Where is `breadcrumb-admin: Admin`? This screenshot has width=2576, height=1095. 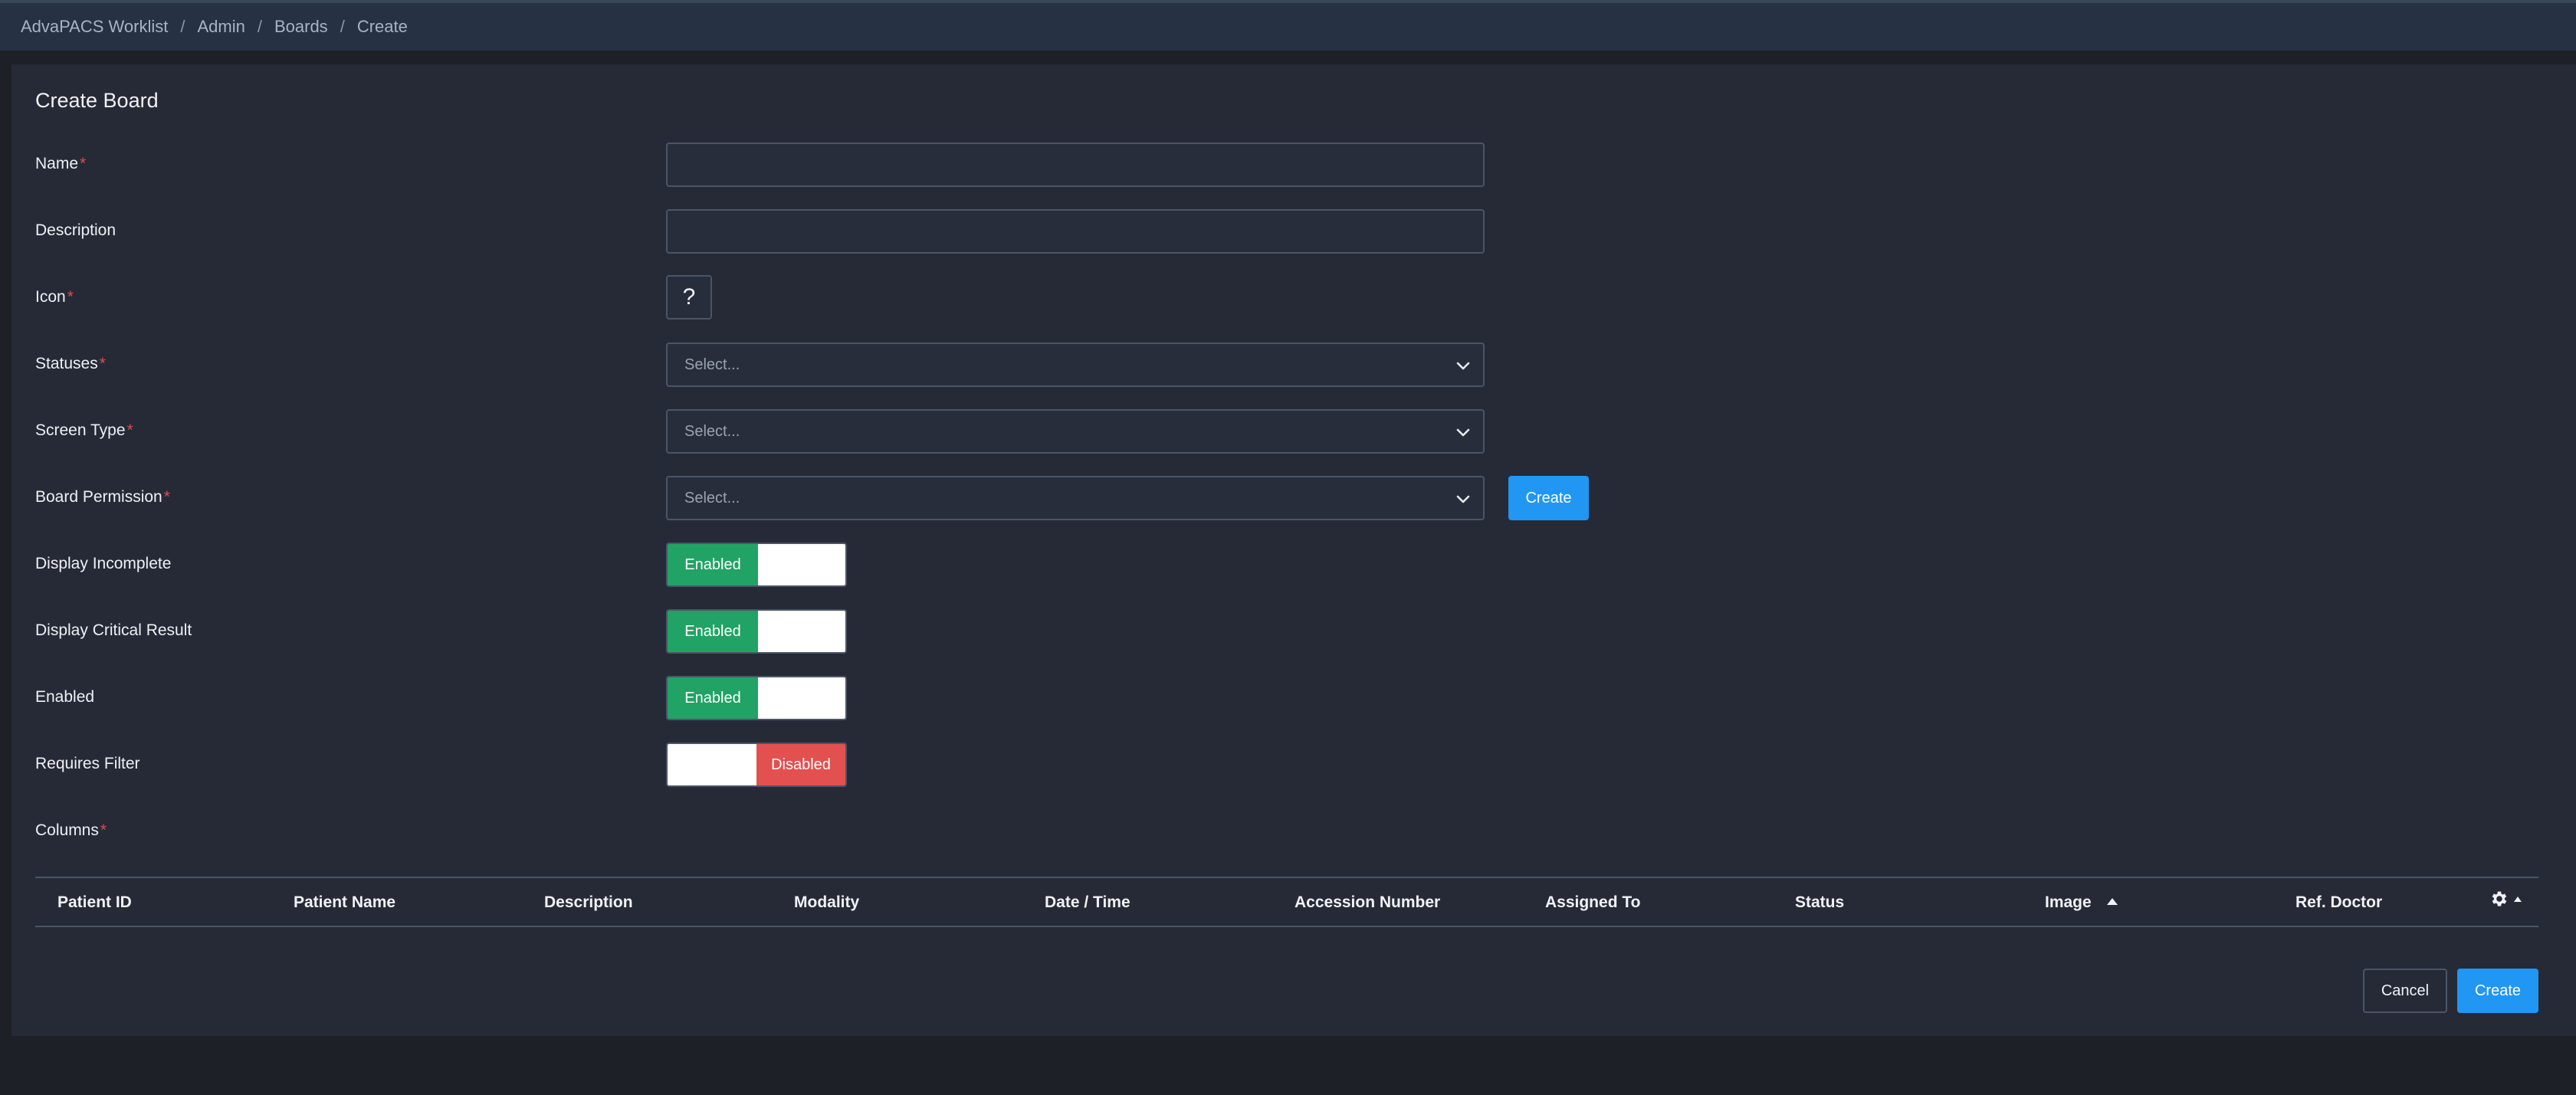
breadcrumb-admin: Admin is located at coordinates (220, 27).